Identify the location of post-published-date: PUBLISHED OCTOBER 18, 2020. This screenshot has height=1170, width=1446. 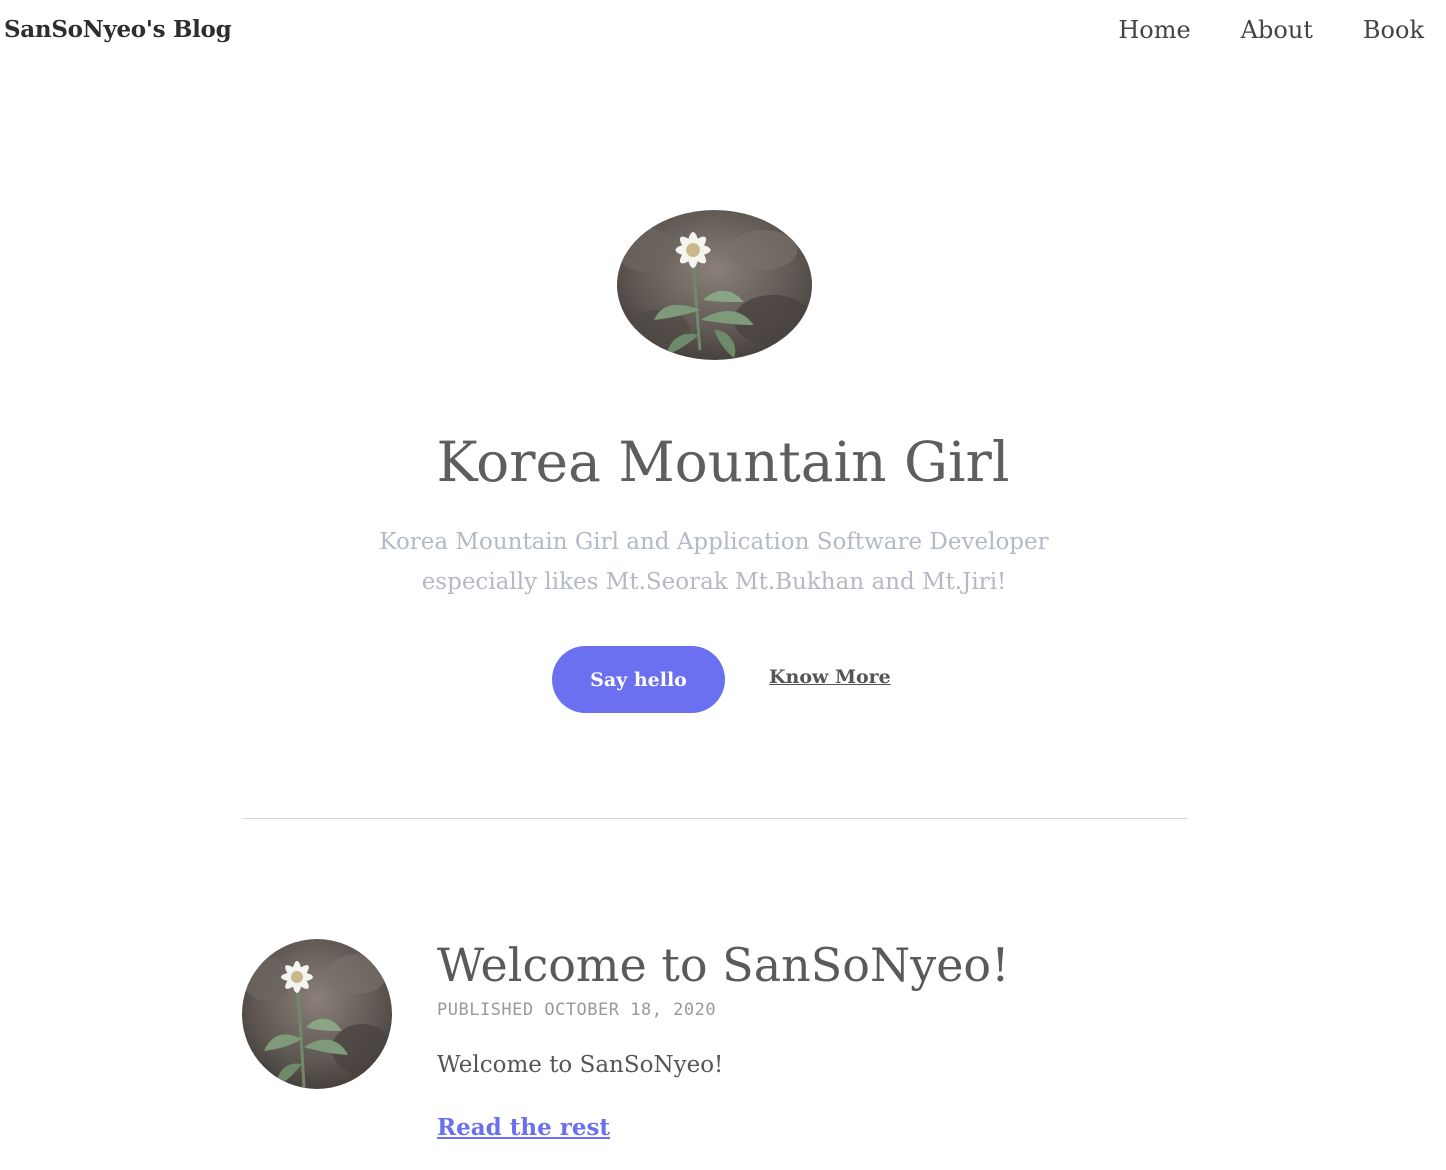
(577, 1010).